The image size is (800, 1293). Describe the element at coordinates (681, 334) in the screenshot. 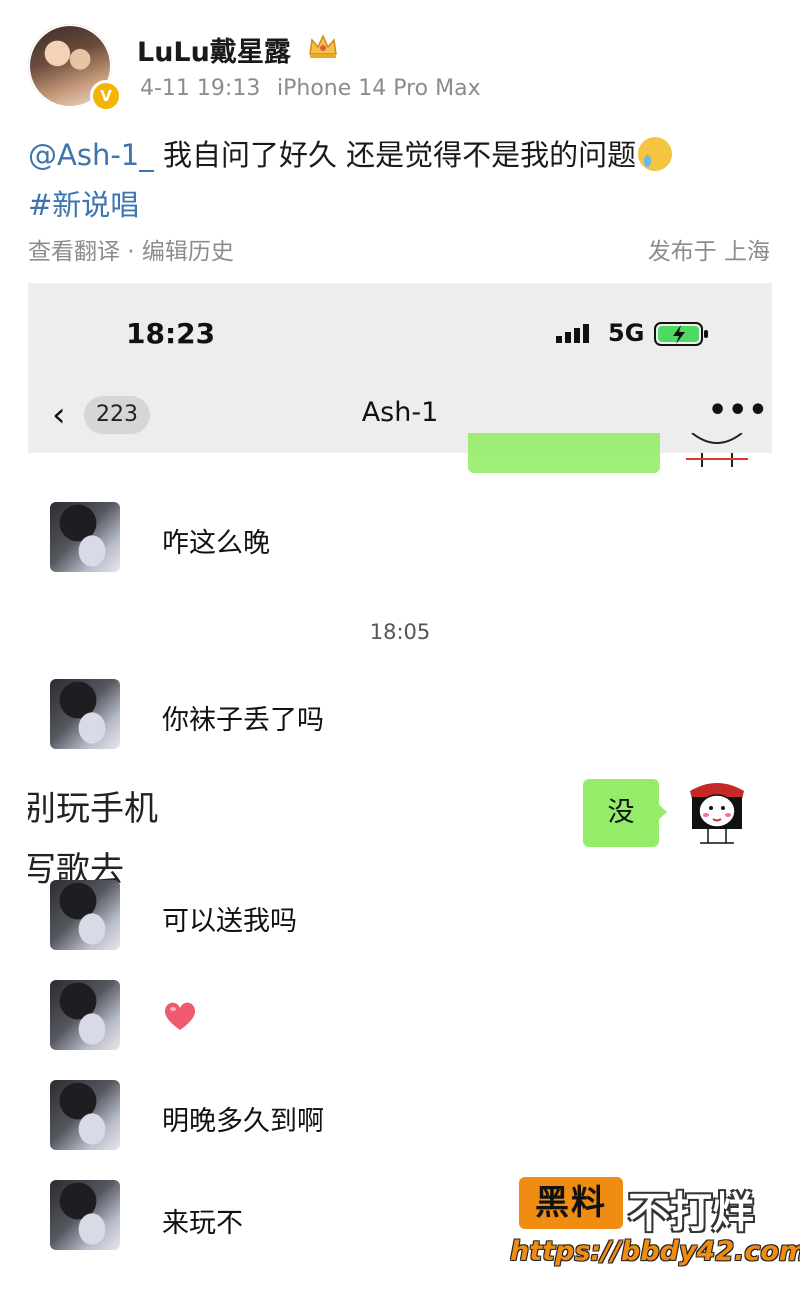

I see `battery-charging-icon` at that location.